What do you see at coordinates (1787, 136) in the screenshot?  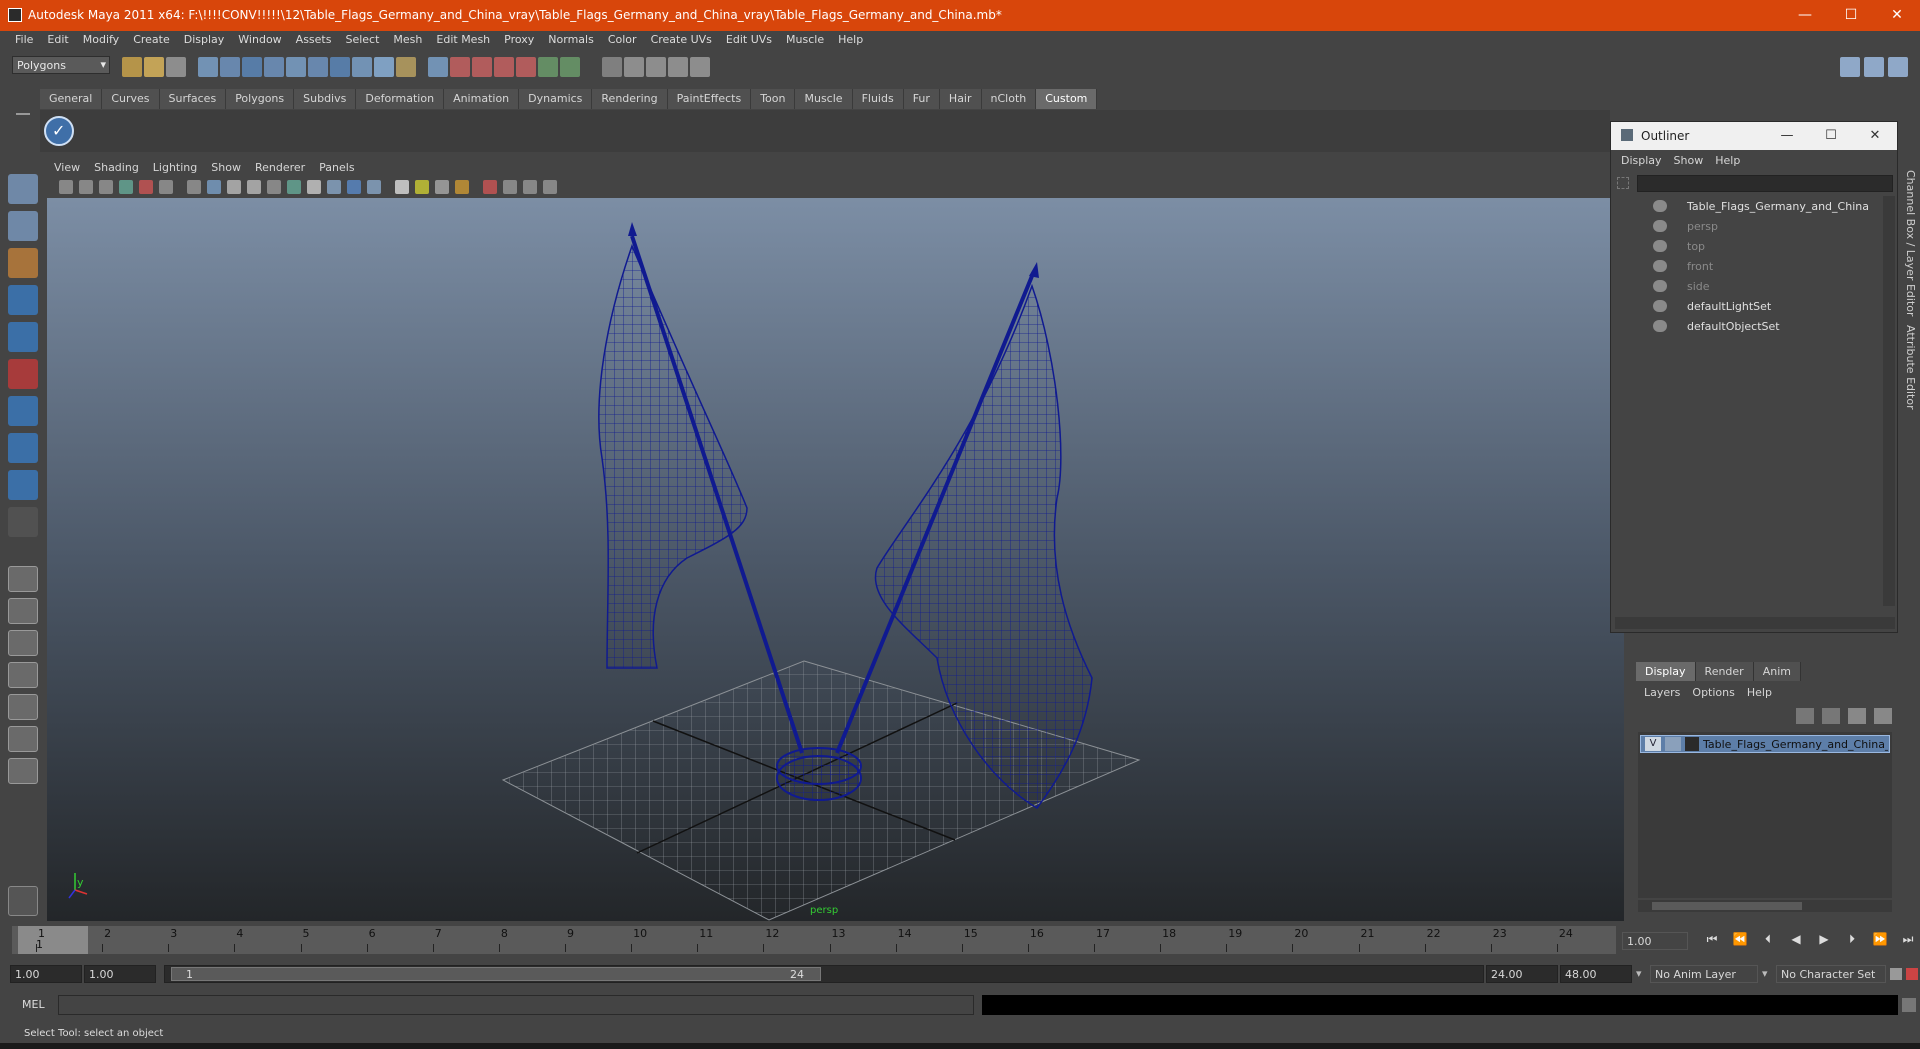 I see `outliner-minimize-button: —` at bounding box center [1787, 136].